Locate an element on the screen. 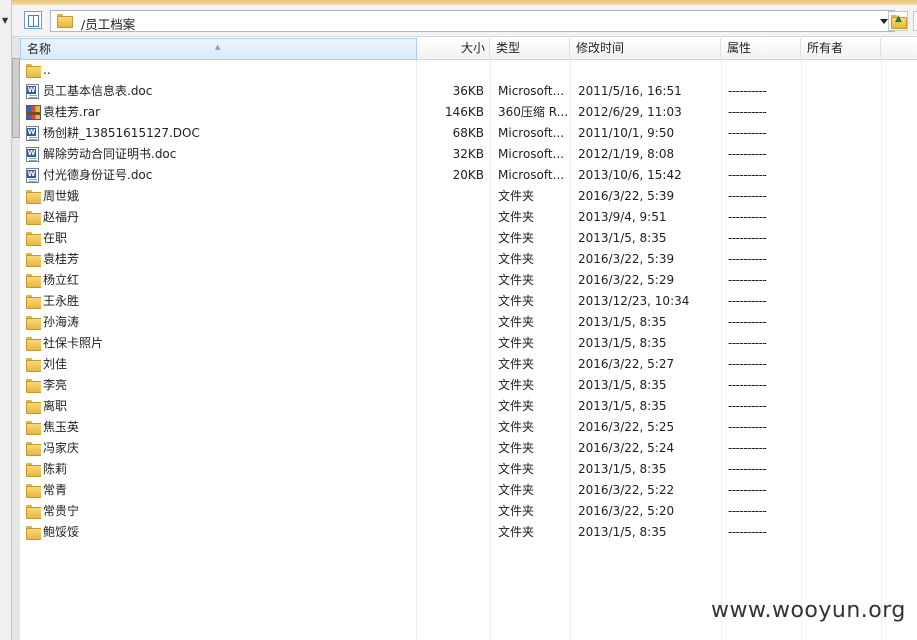 This screenshot has height=640, width=917. table-row: 杨立红 文件夹 2016/3/22, 5:29 ---------- is located at coordinates (468, 280).